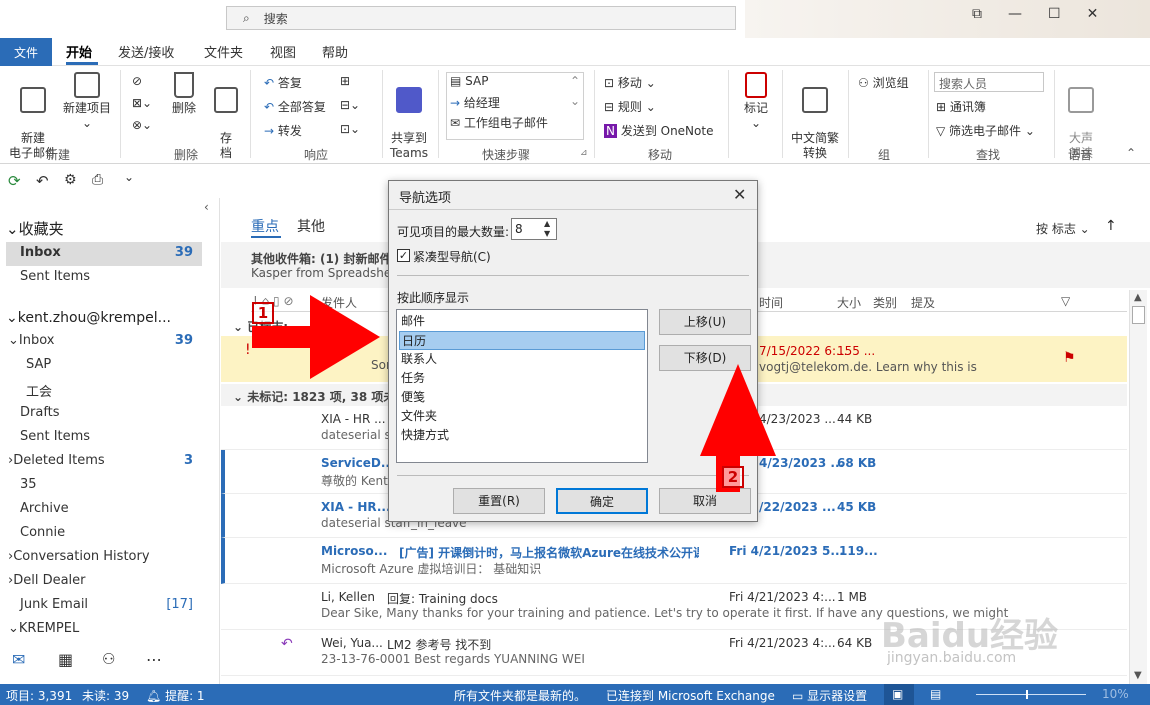  Describe the element at coordinates (989, 82) in the screenshot. I see `search-people-input: 搜索人员` at that location.